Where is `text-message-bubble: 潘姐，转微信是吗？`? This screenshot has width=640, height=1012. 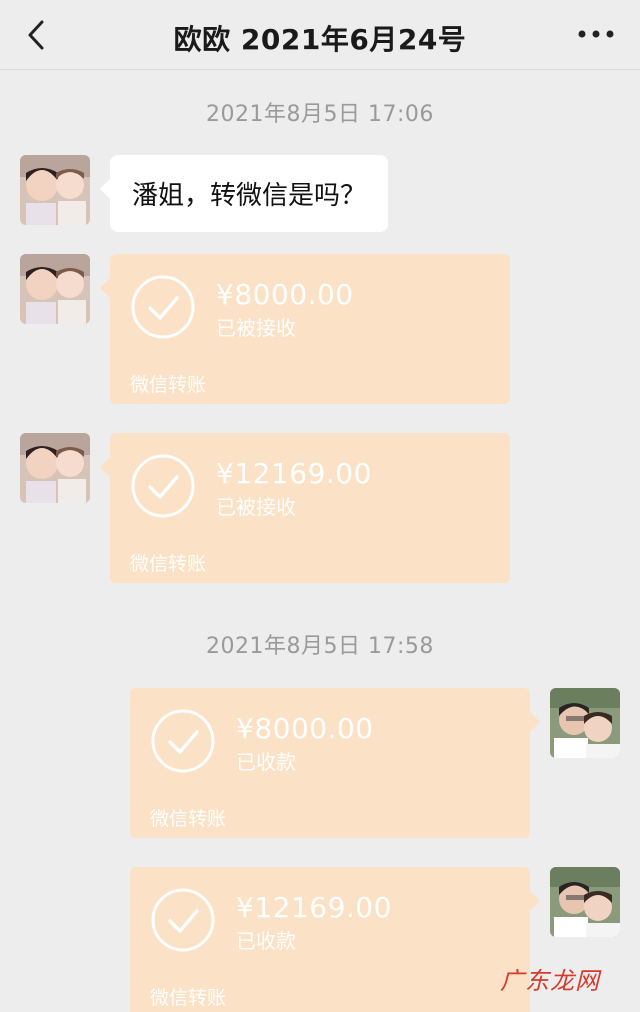
text-message-bubble: 潘姐，转微信是吗？ is located at coordinates (244, 193).